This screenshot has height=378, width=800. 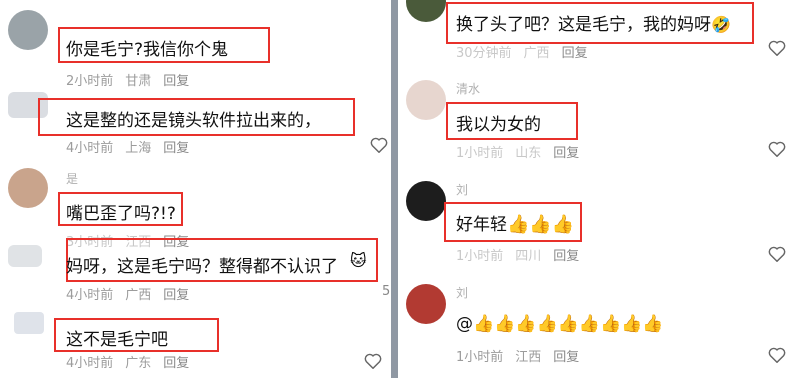 What do you see at coordinates (593, 25) in the screenshot?
I see `comment-text: 换了头了吧？这是毛宁，我的妈呀🤣` at bounding box center [593, 25].